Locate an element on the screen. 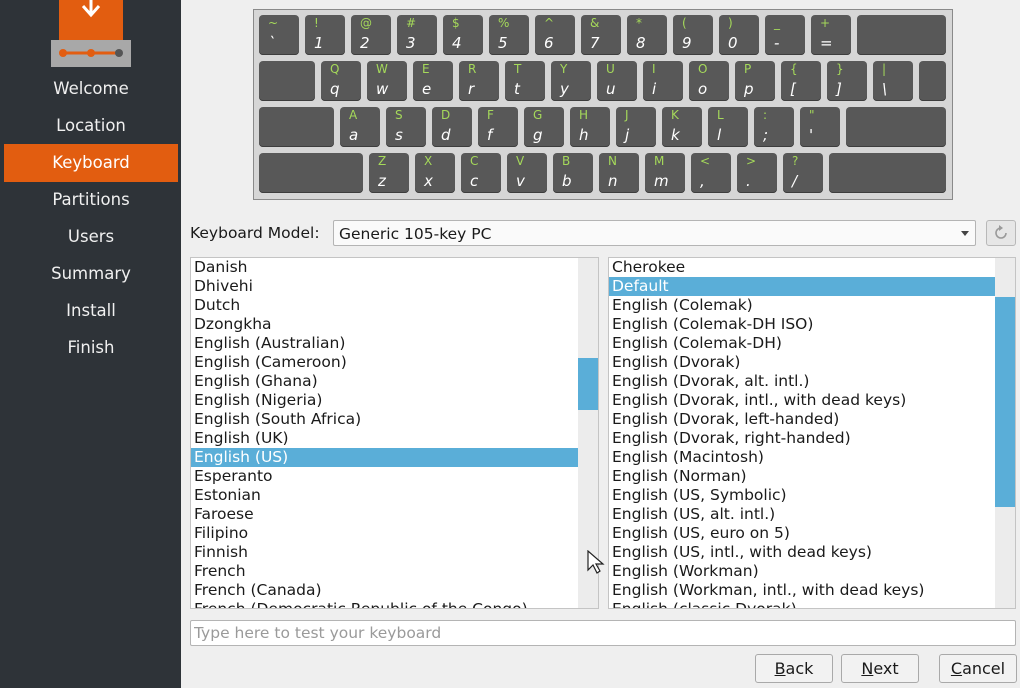  key-base-label: v is located at coordinates (520, 181).